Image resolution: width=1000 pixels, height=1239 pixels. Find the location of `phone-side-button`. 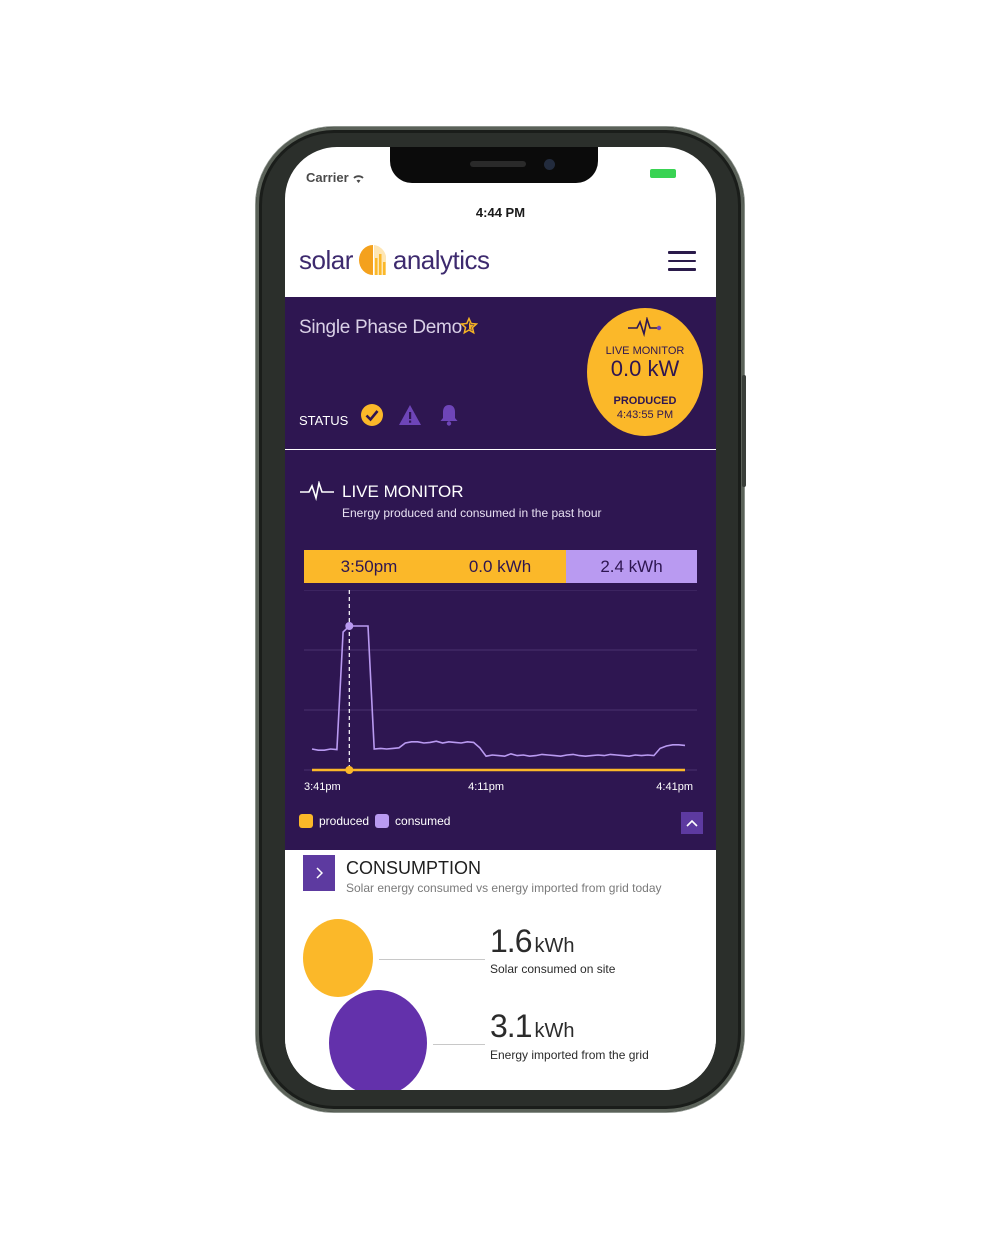

phone-side-button is located at coordinates (744, 431).